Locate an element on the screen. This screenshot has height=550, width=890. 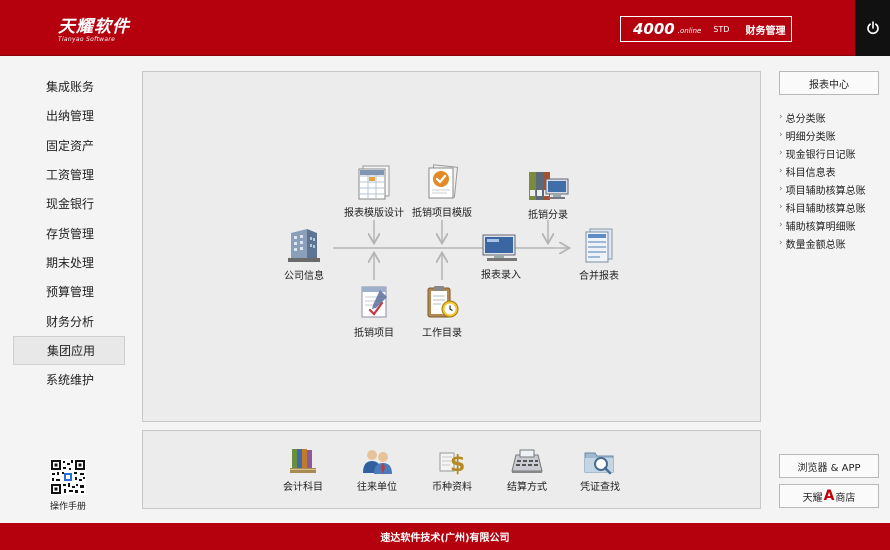
node-label: 抵销分录 is located at coordinates (548, 215).